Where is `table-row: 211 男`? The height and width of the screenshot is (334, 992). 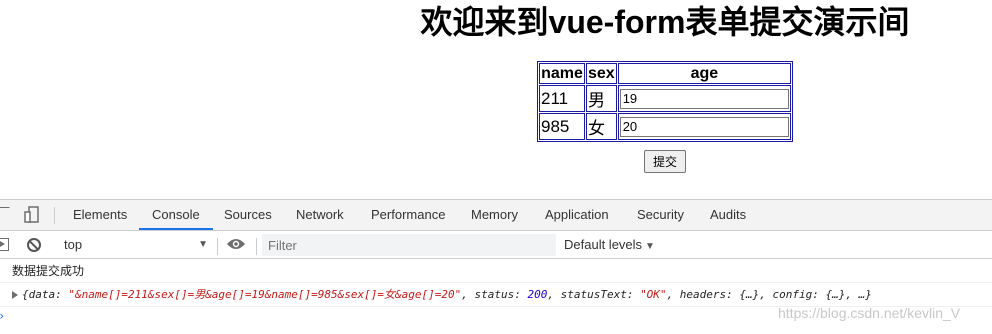 table-row: 211 男 is located at coordinates (665, 98).